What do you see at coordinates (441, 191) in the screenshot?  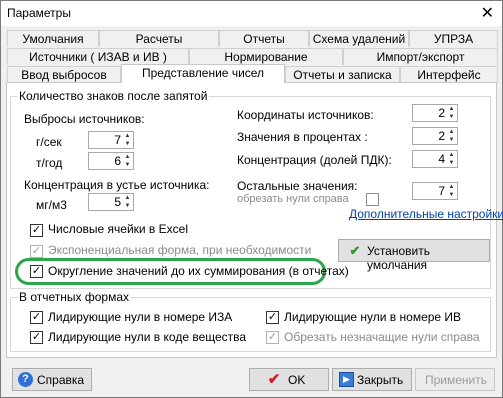 I see `other-values-value: 7` at bounding box center [441, 191].